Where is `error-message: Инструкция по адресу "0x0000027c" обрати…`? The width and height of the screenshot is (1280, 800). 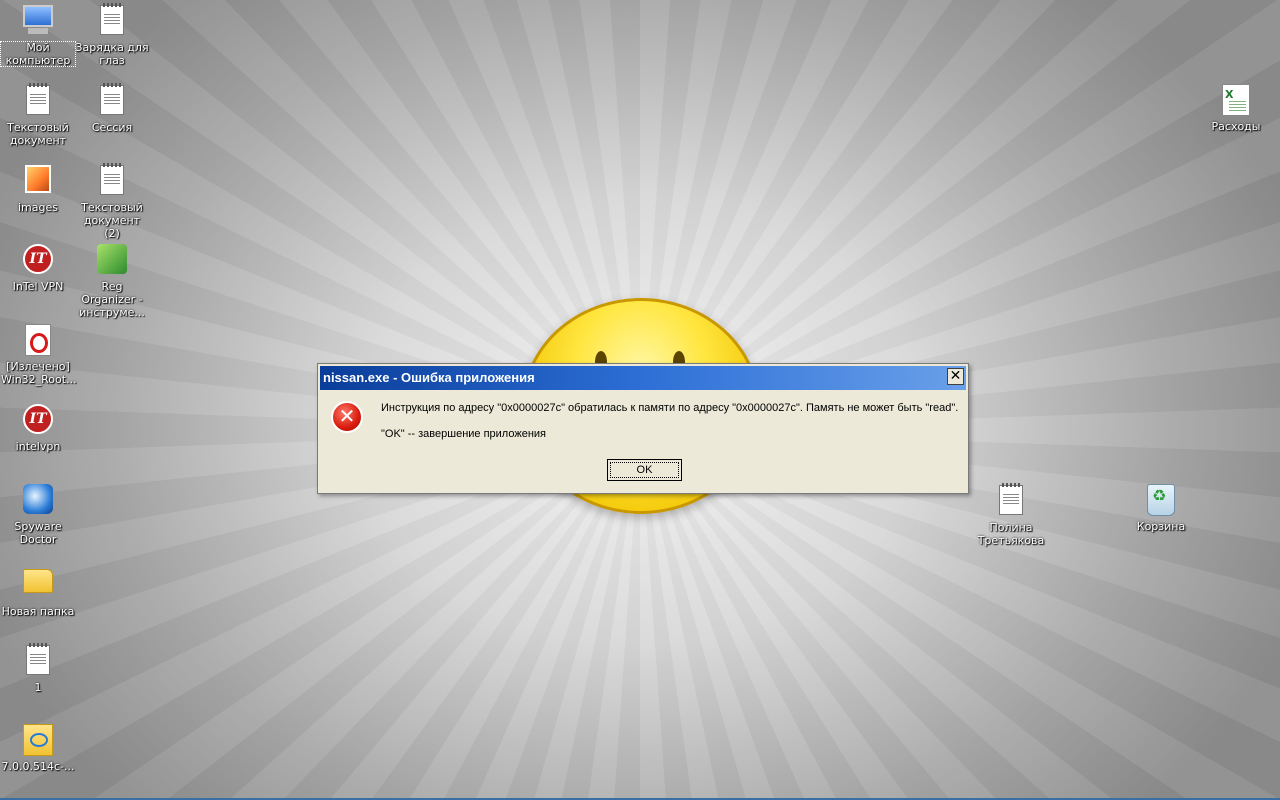 error-message: Инструкция по адресу "0x0000027c" обрати… is located at coordinates (670, 408).